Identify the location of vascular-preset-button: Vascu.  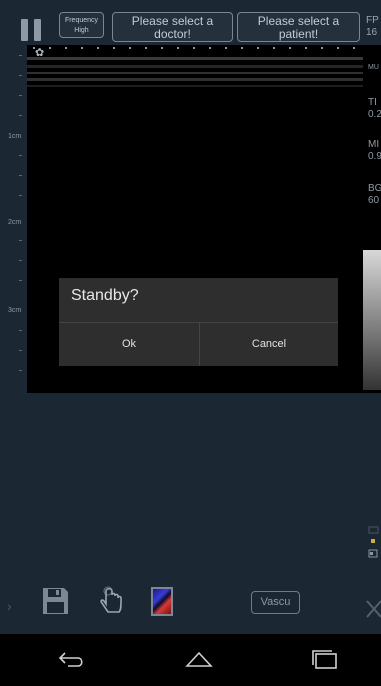
(275, 602).